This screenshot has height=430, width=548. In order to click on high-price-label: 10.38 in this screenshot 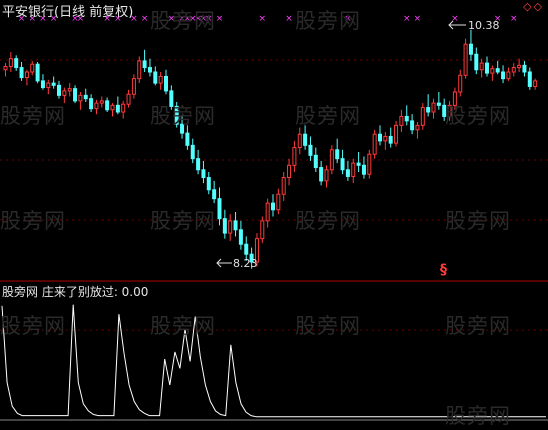, I will do `click(484, 25)`.